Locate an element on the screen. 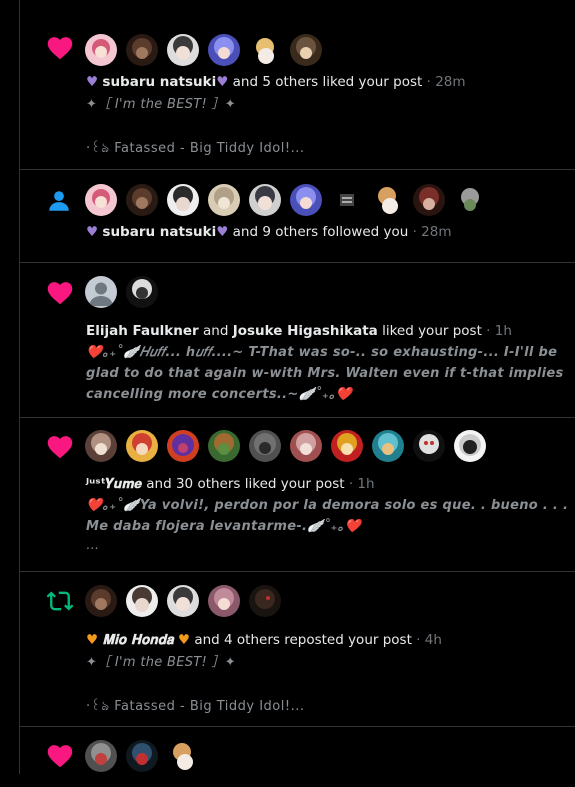  repost-icon is located at coordinates (60, 601).